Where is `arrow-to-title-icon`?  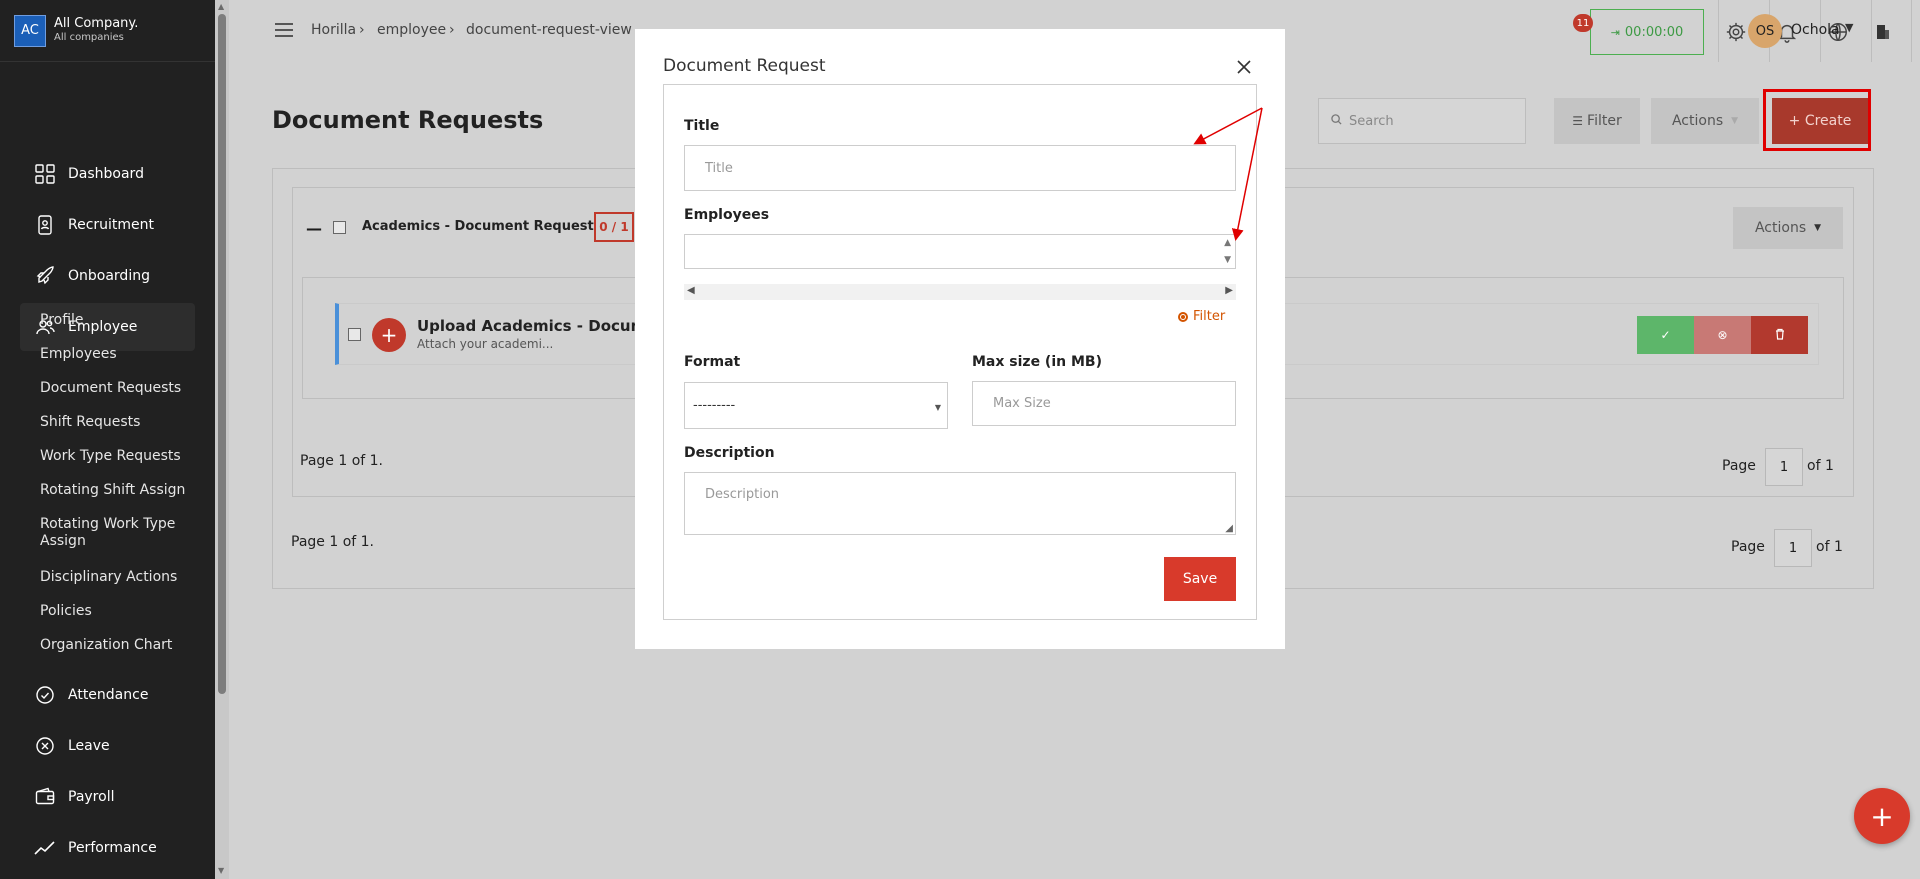 arrow-to-title-icon is located at coordinates (1228, 126).